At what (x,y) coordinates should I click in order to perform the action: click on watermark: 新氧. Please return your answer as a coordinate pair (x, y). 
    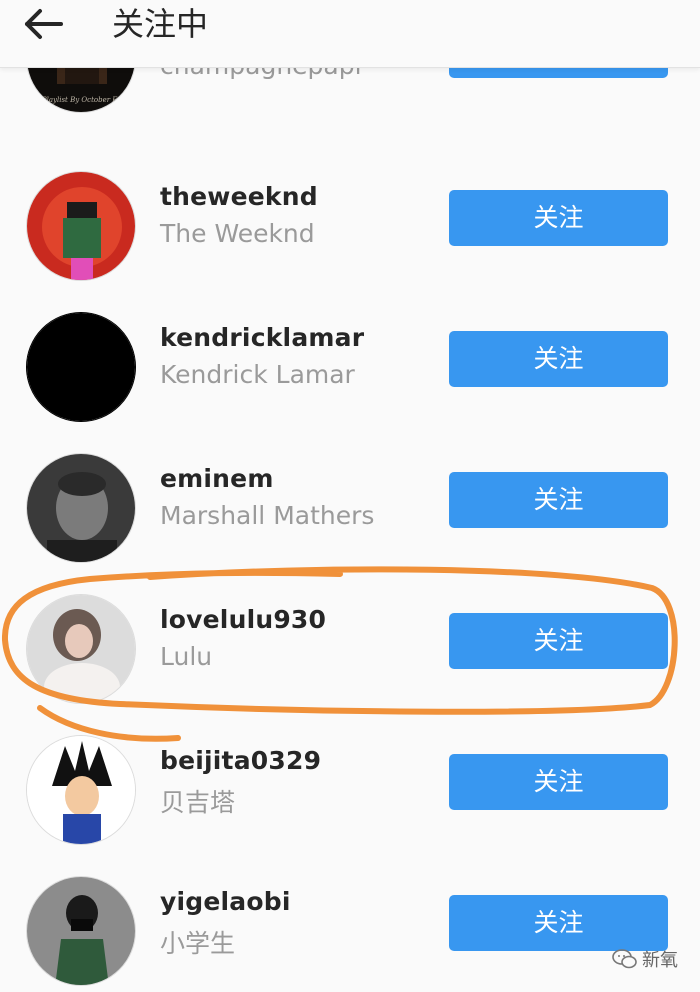
    Looking at the image, I should click on (645, 959).